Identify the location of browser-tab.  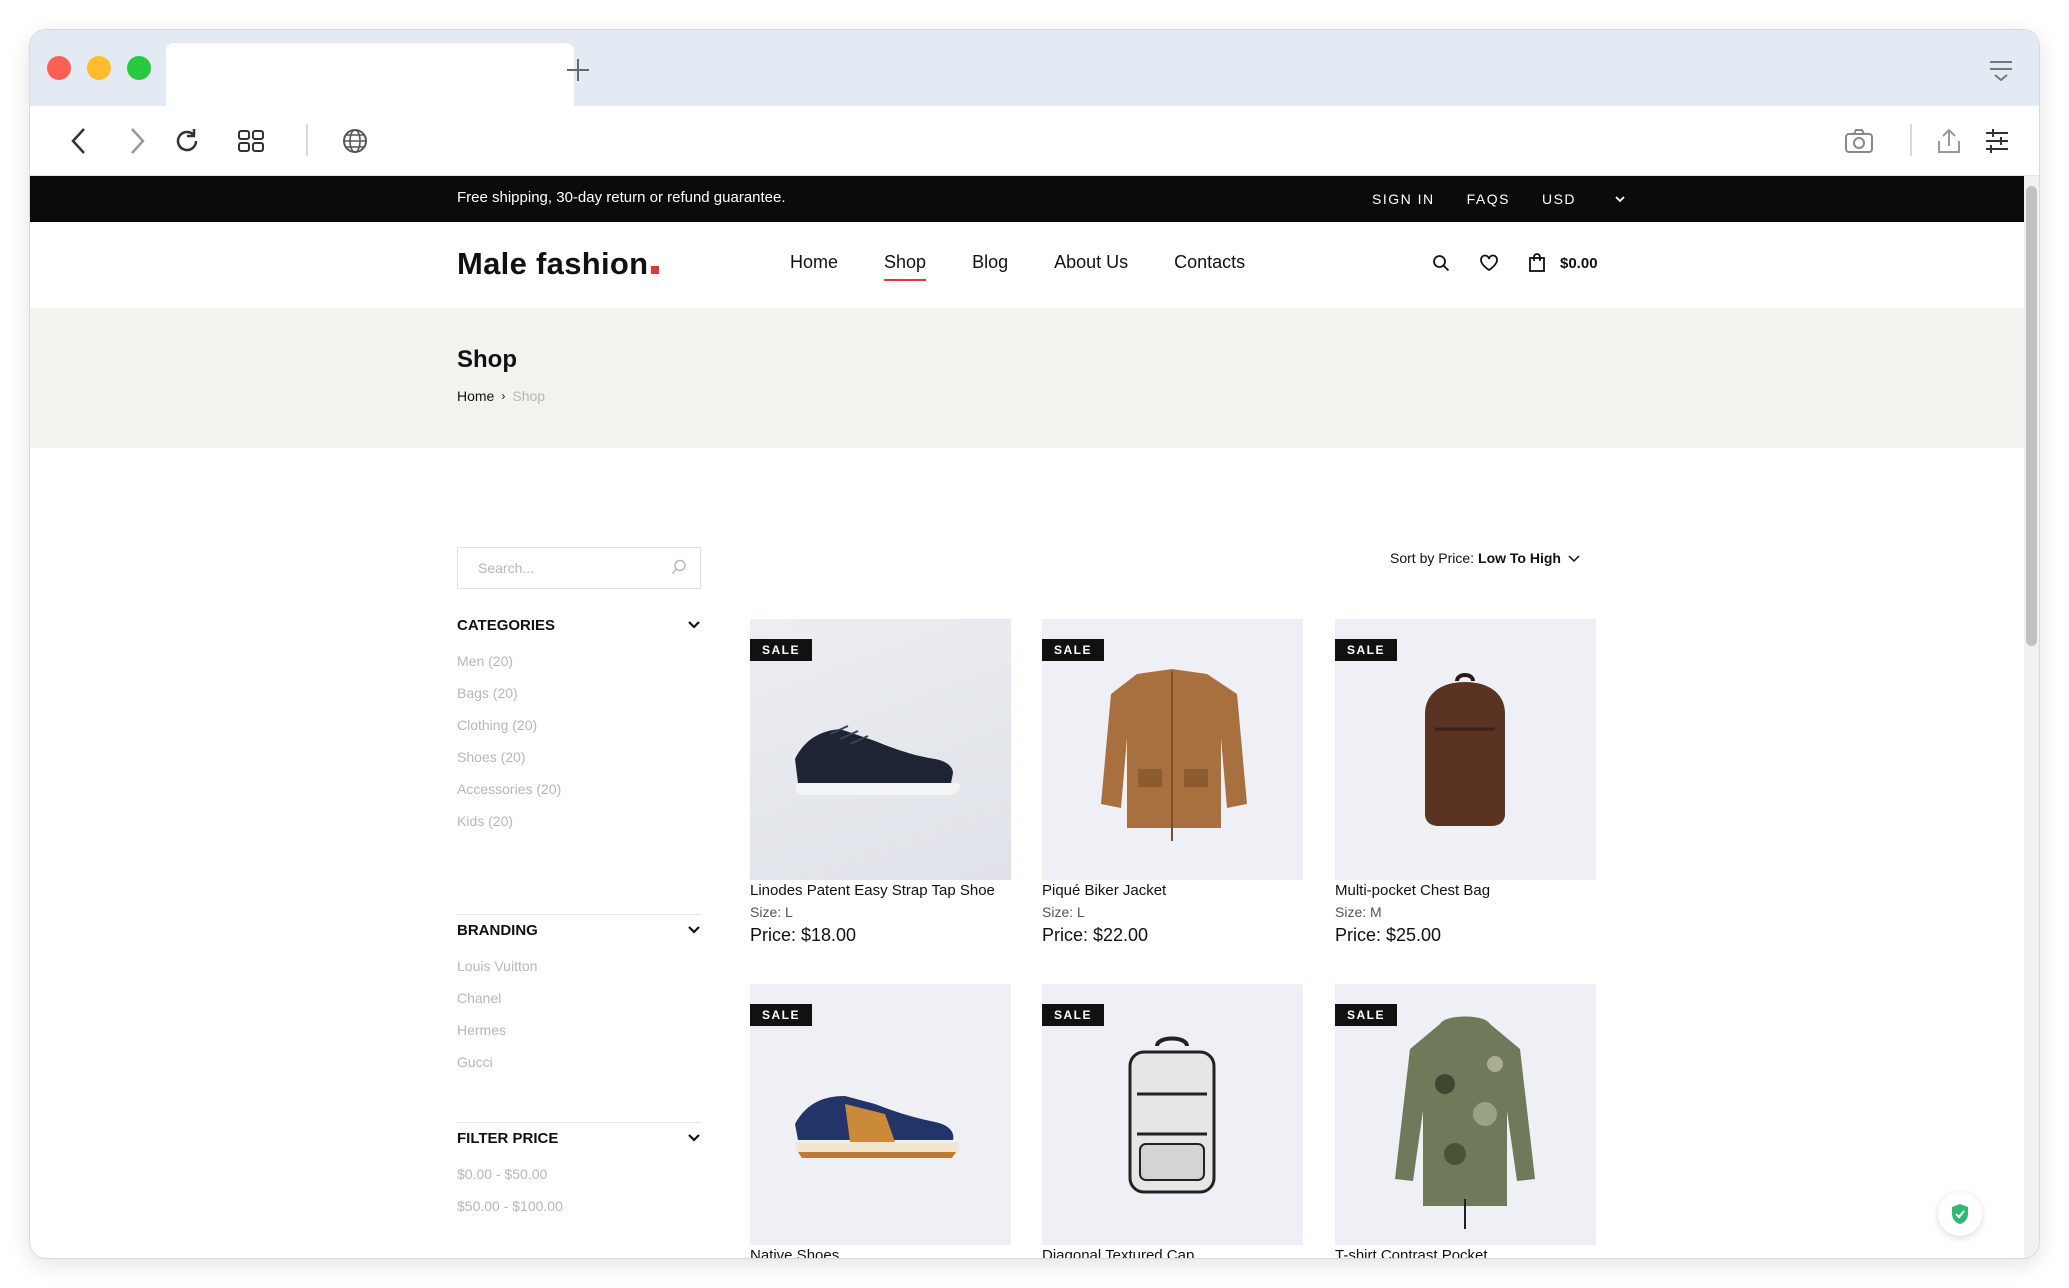
(370, 74).